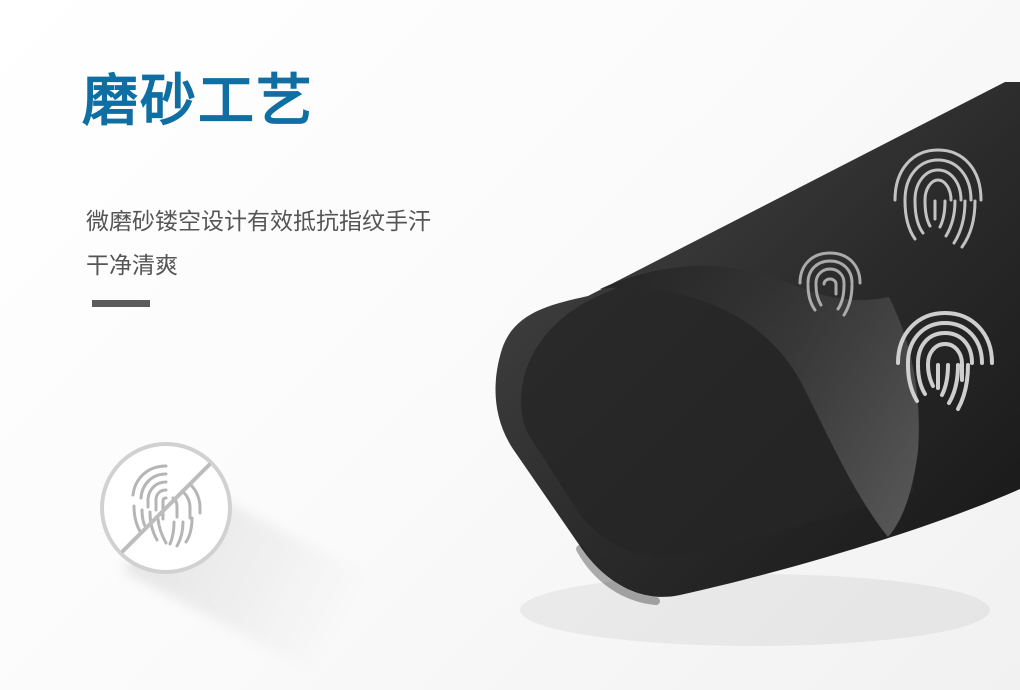  What do you see at coordinates (198, 101) in the screenshot?
I see `page-title: 磨砂工艺` at bounding box center [198, 101].